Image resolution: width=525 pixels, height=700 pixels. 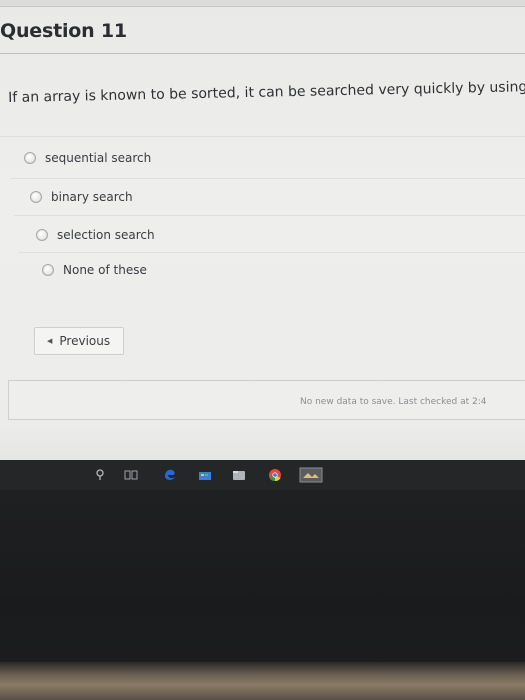 I want to click on search-icon, so click(x=100, y=475).